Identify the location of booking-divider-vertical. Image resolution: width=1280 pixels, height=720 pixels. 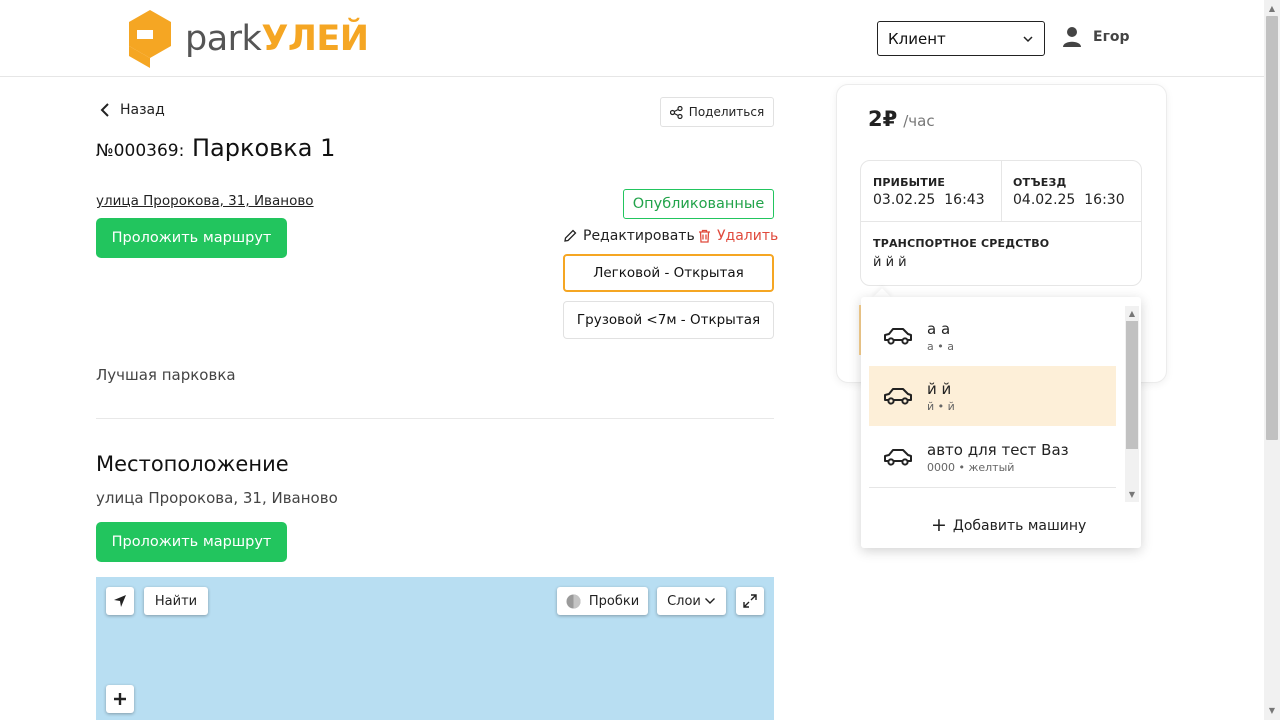
(1001, 191).